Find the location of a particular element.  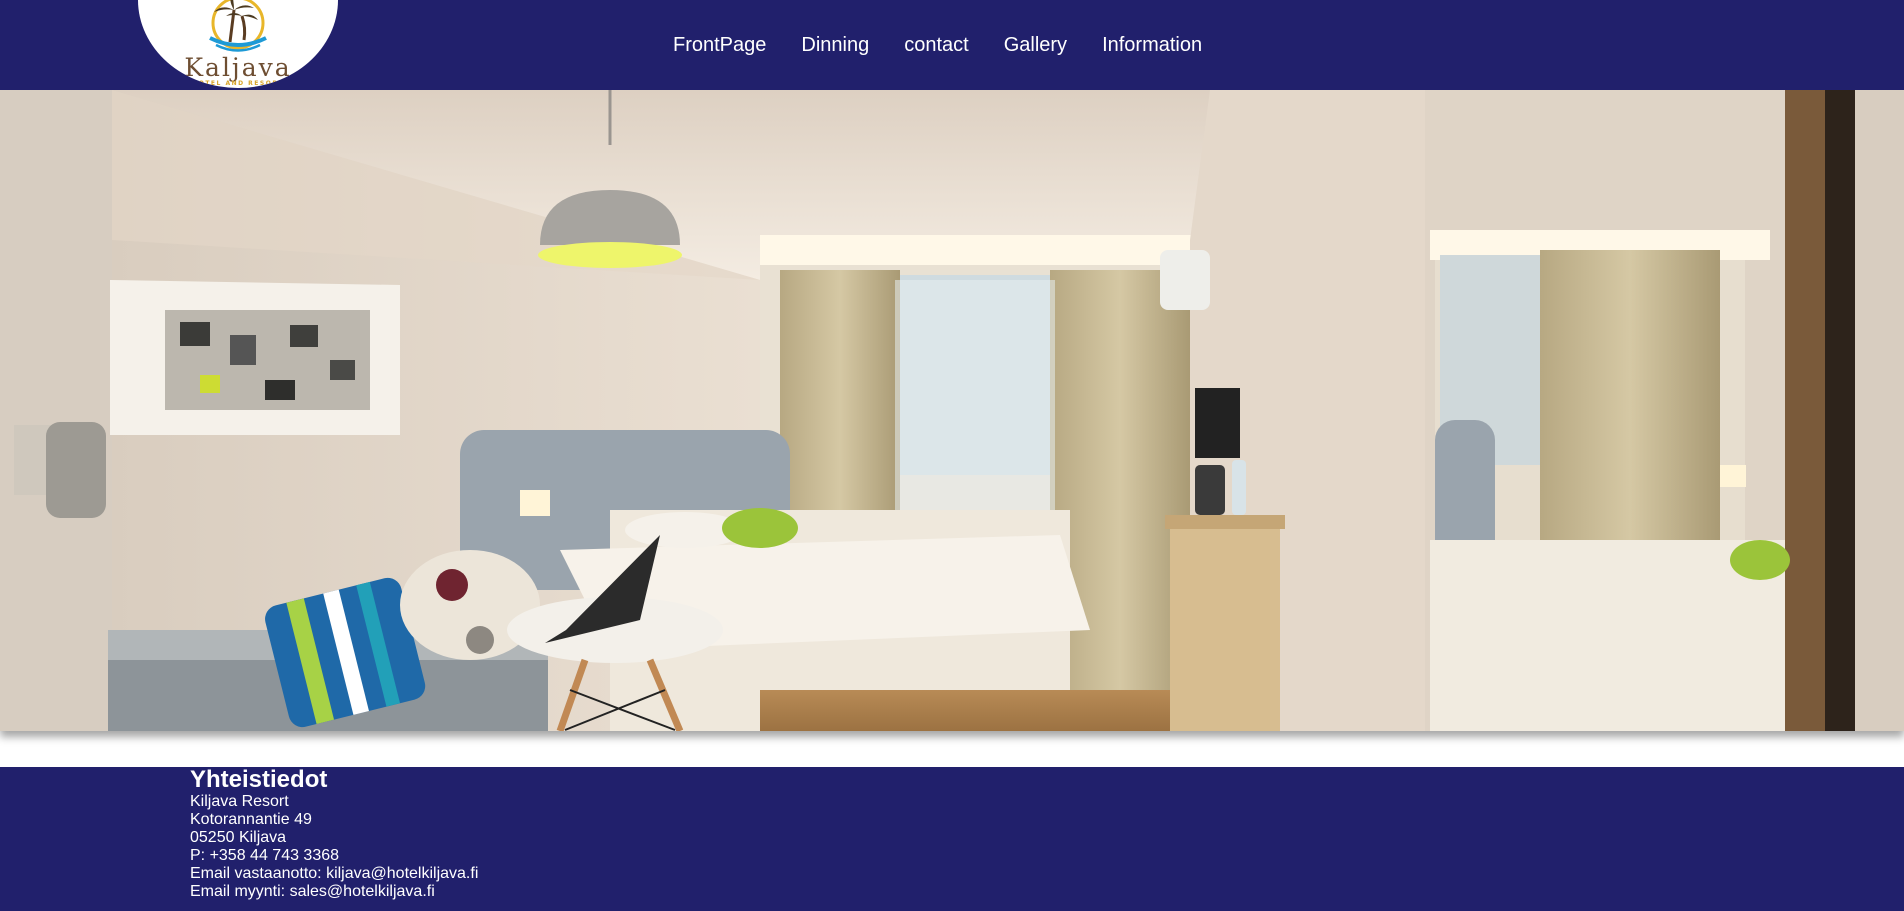

nav-frontpage: FrontPage is located at coordinates (719, 45).